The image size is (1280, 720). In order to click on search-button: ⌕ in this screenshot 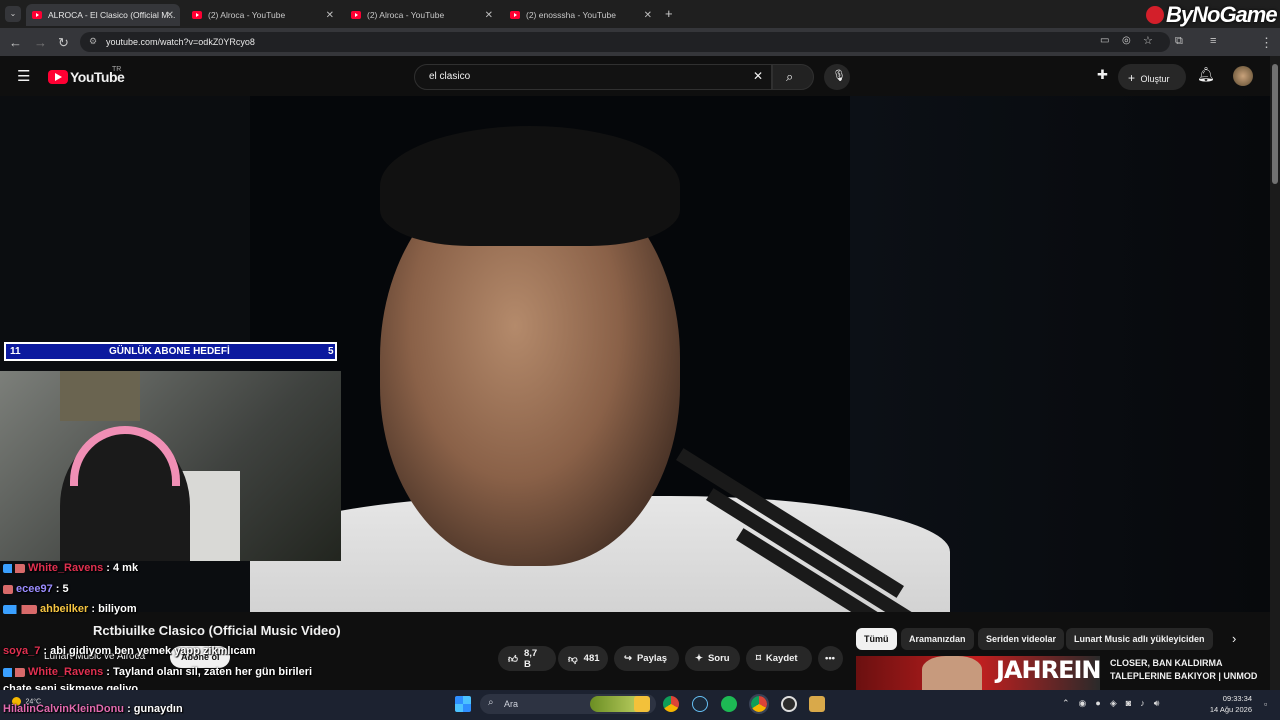, I will do `click(793, 77)`.